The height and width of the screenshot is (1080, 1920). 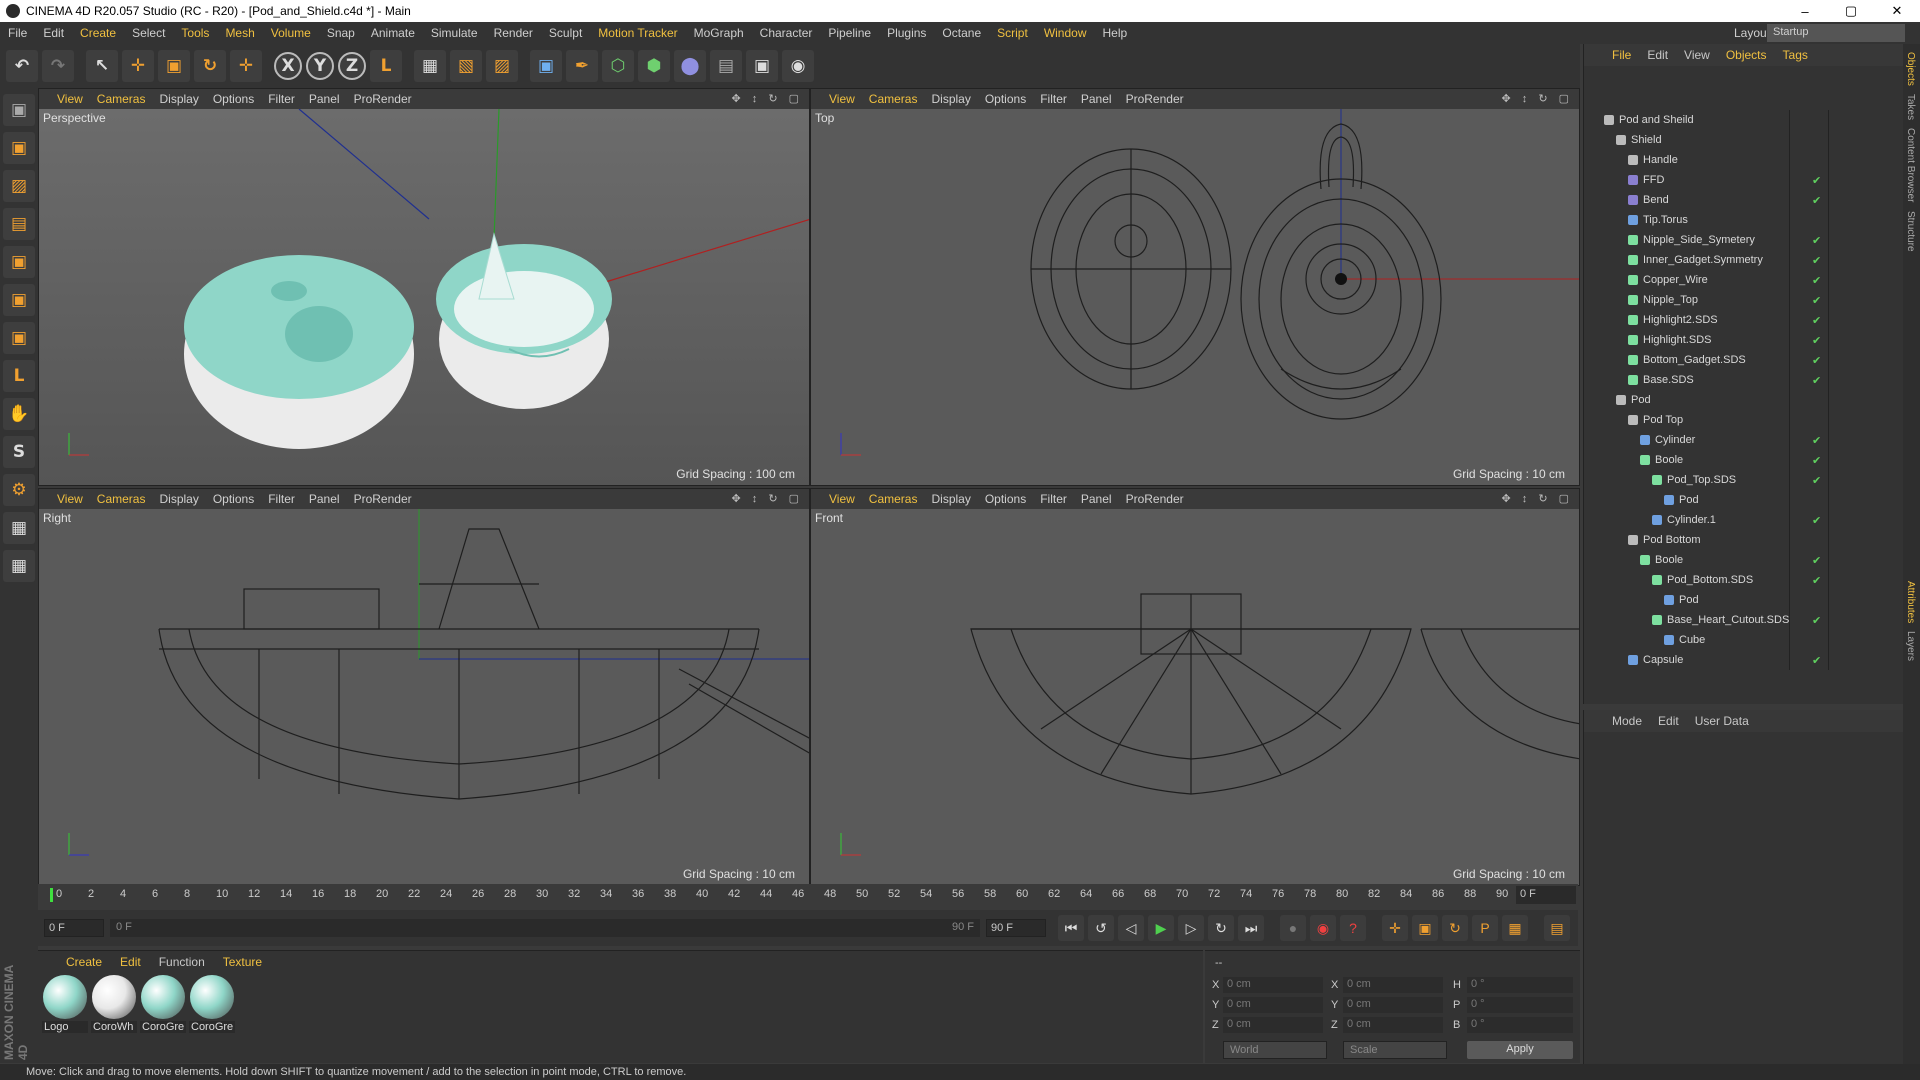 I want to click on object-row: Pod_Top.SDS ✔, so click(x=1744, y=480).